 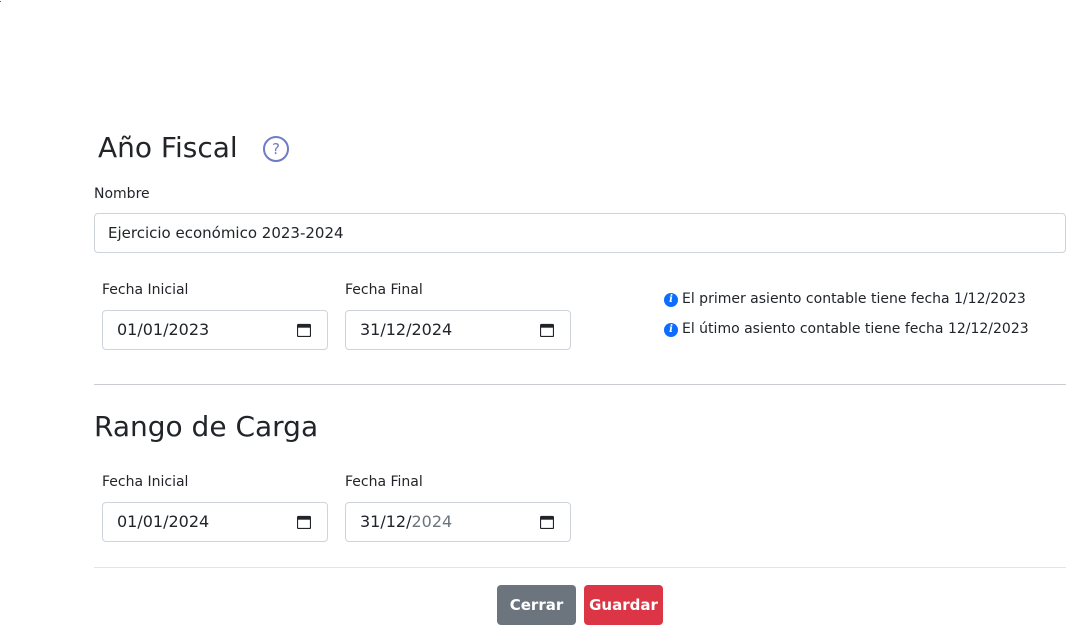 What do you see at coordinates (536, 605) in the screenshot?
I see `cerrar-button: Cerrar` at bounding box center [536, 605].